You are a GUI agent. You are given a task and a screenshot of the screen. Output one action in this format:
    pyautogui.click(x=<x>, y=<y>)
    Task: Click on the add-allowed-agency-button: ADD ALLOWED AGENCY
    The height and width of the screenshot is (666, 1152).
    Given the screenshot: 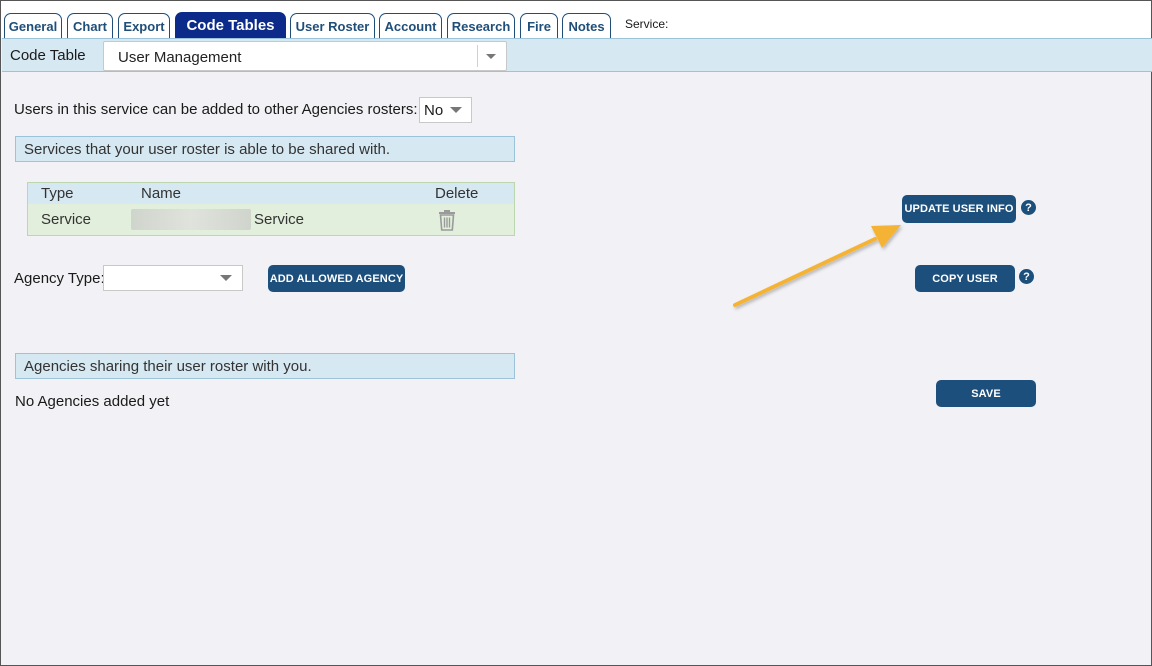 What is the action you would take?
    pyautogui.click(x=336, y=278)
    